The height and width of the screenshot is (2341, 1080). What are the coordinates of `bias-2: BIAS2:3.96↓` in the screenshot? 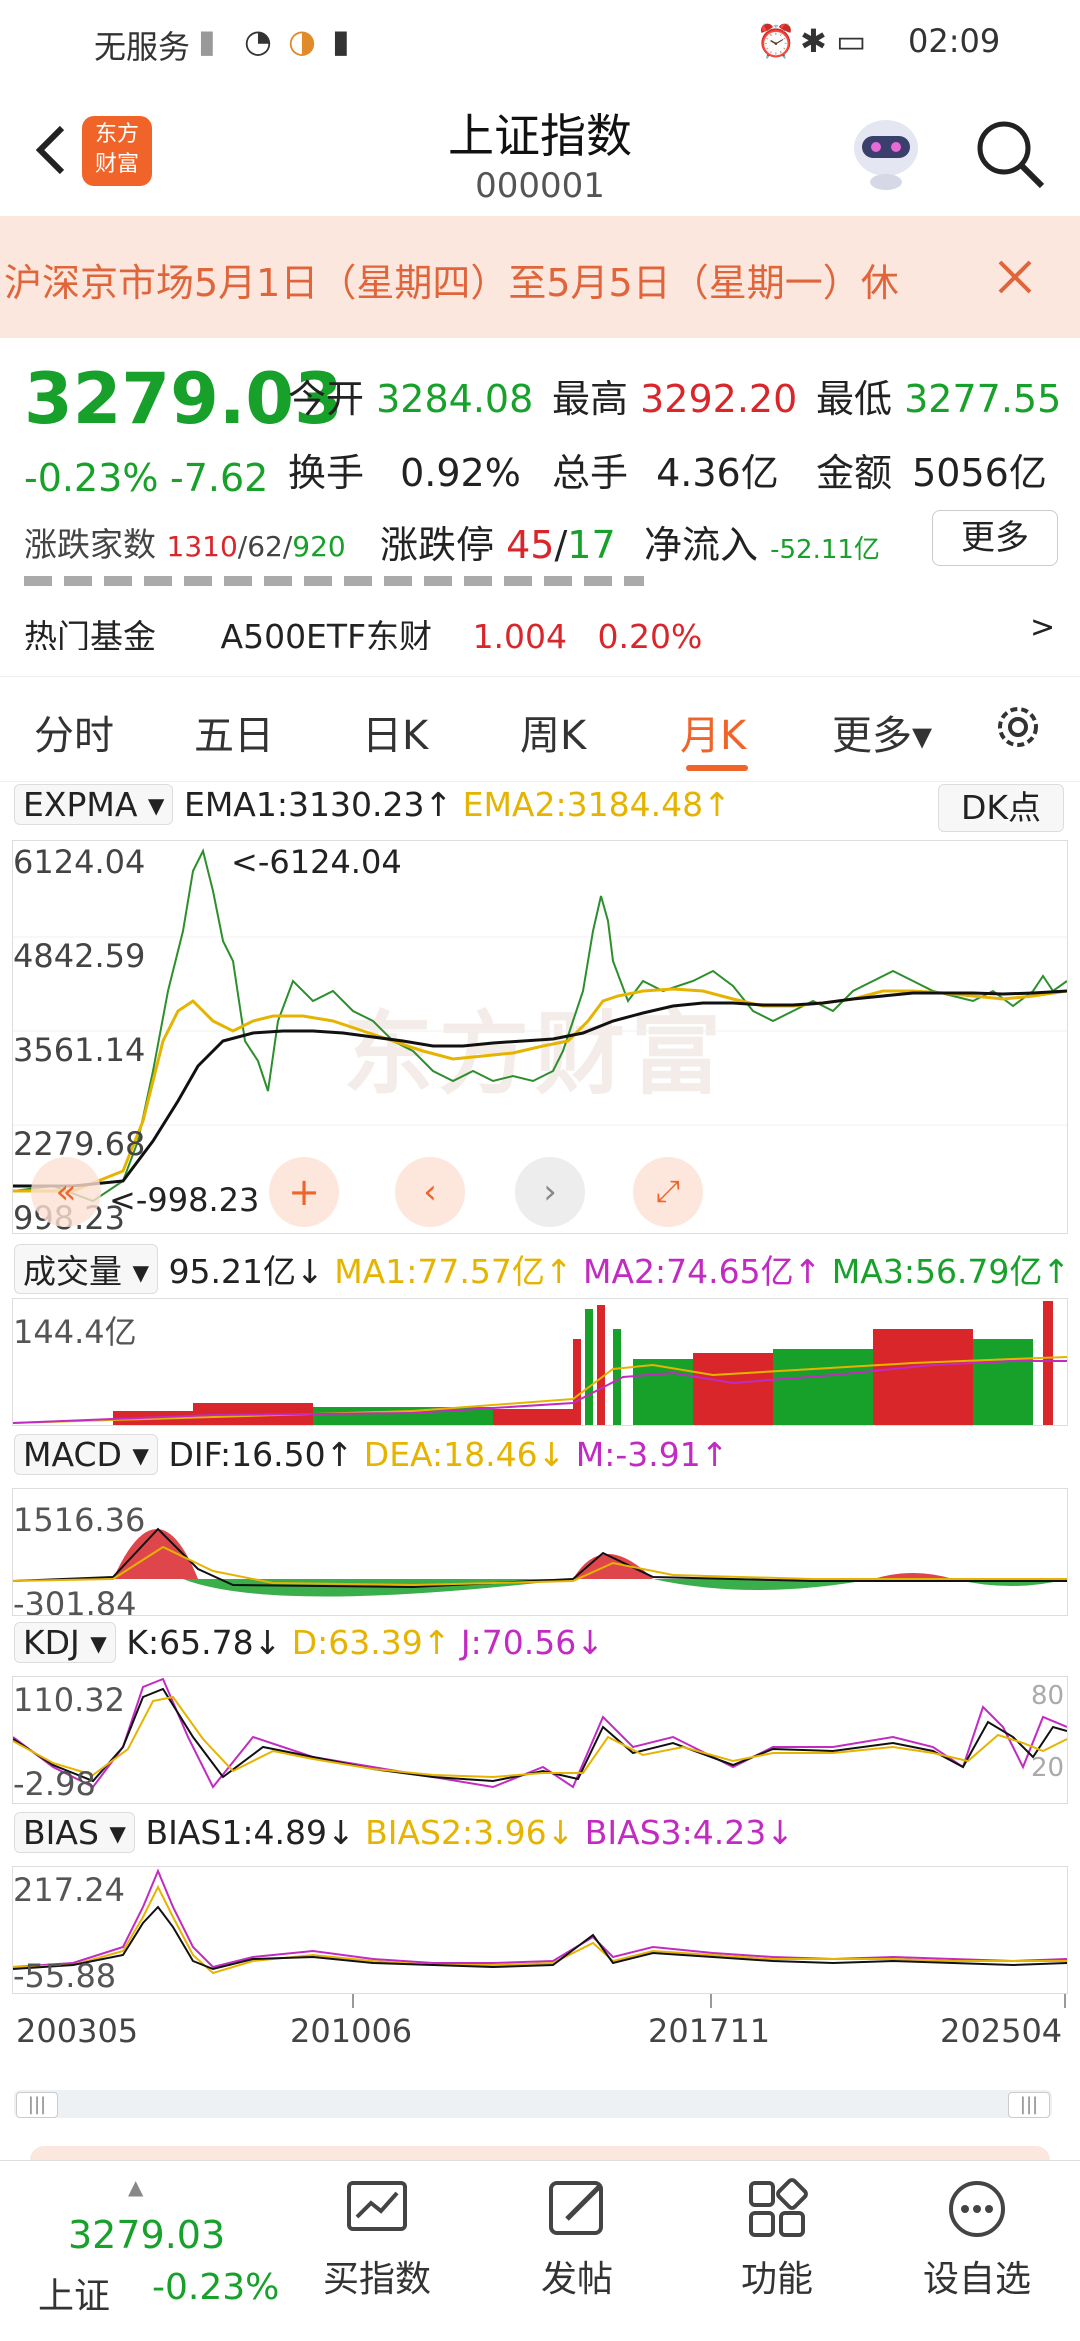 It's located at (470, 1832).